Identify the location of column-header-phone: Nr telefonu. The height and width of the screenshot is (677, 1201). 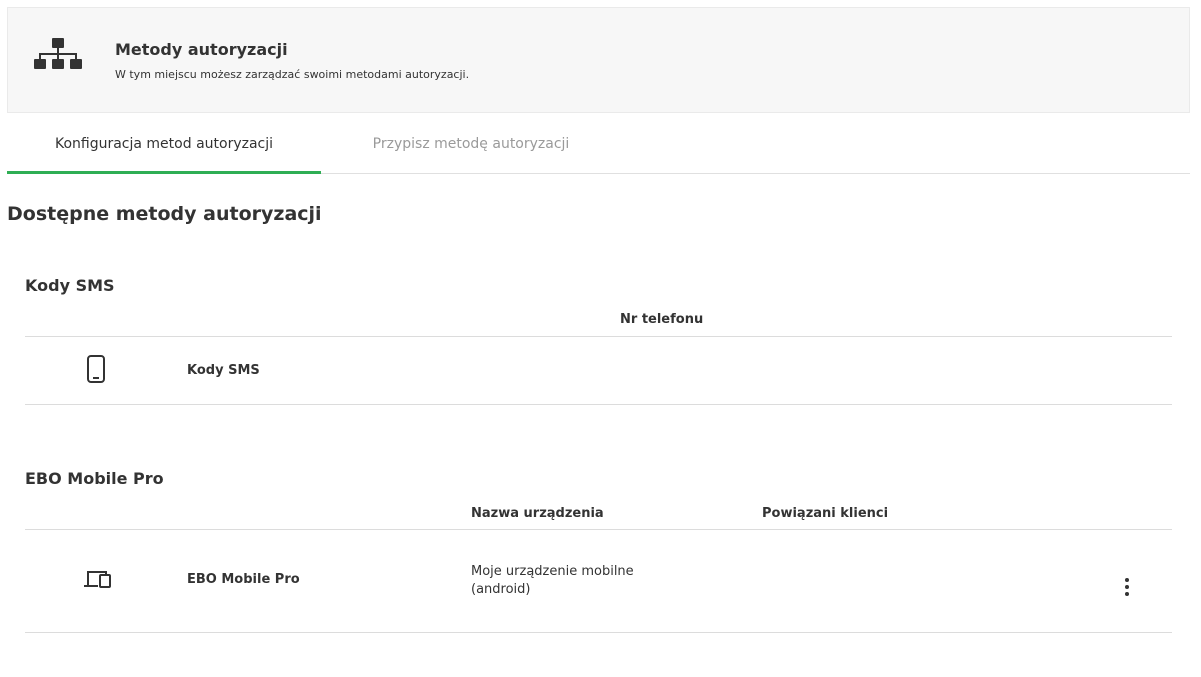
(662, 319).